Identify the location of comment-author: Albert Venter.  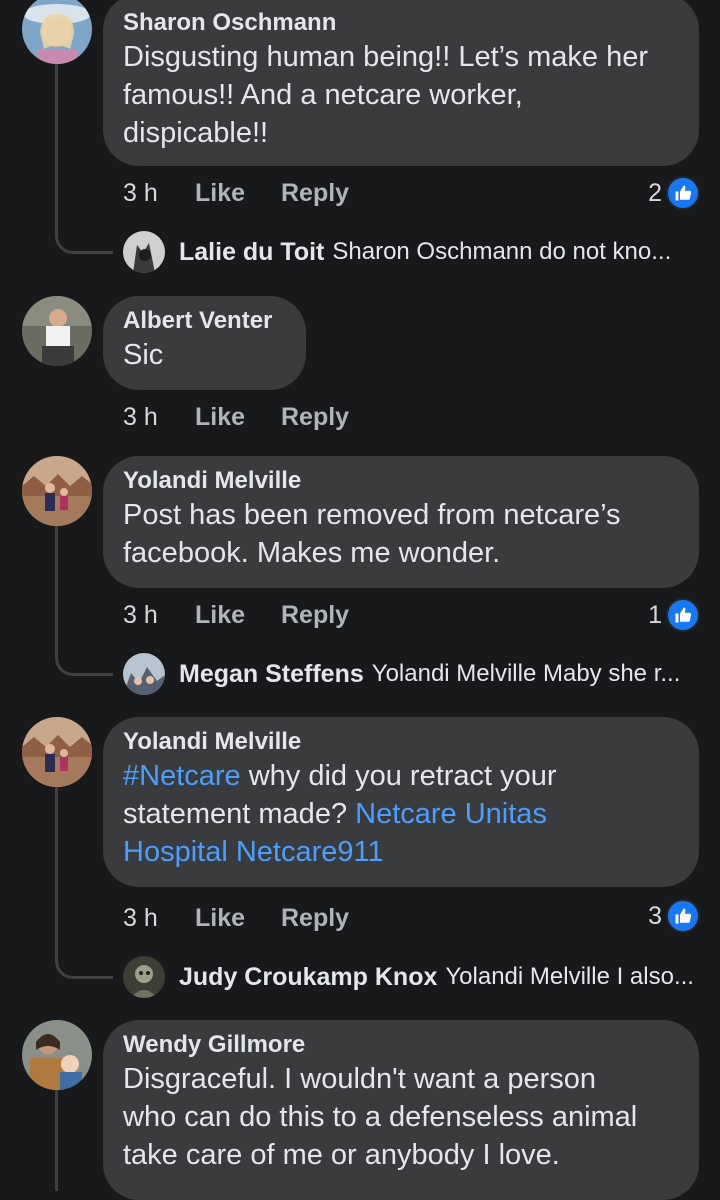
(204, 321).